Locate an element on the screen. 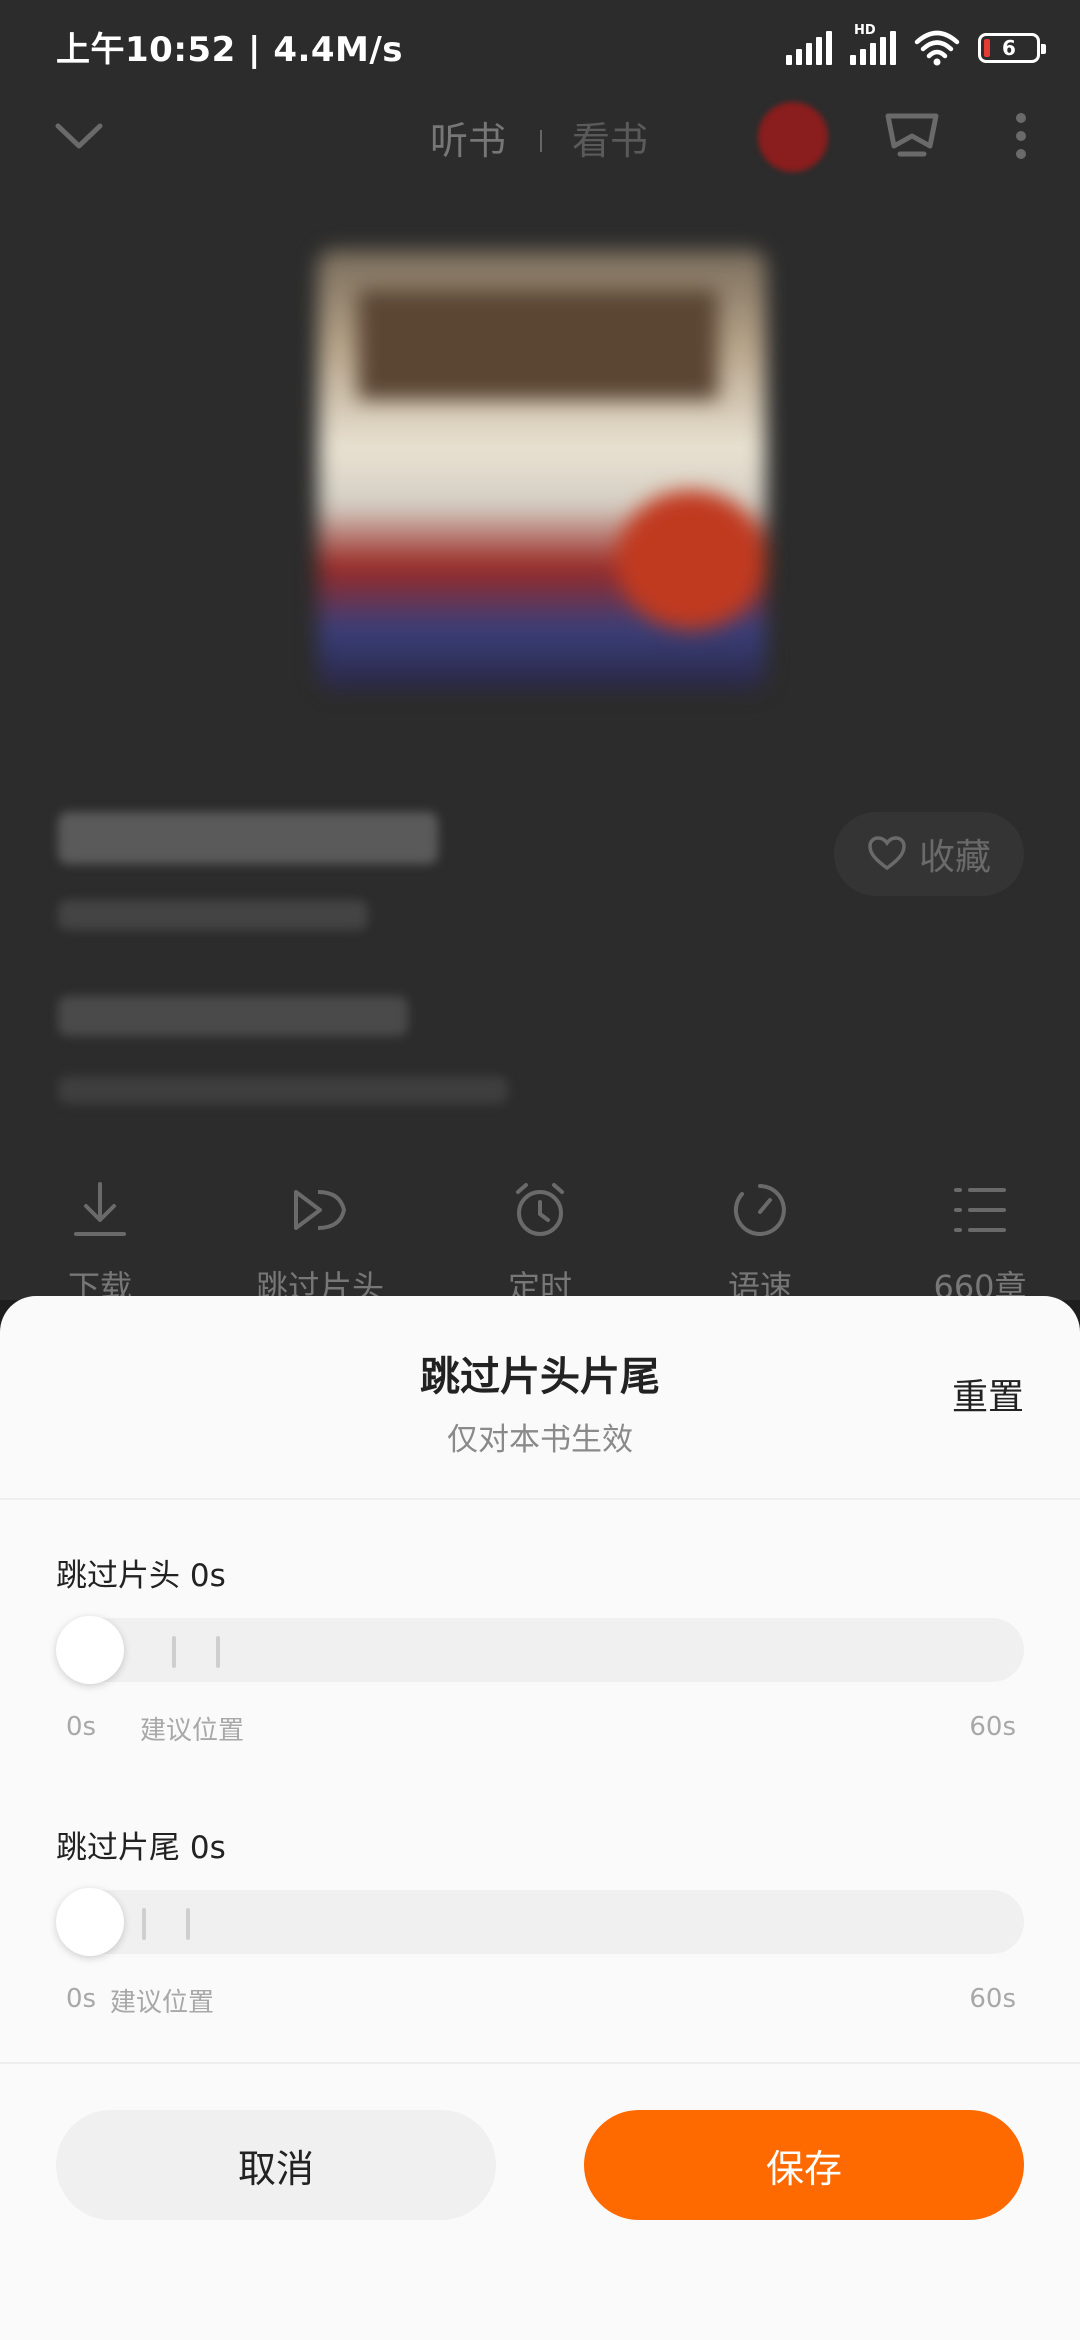 The height and width of the screenshot is (2340, 1080). signal-hd-icon: HD is located at coordinates (873, 44).